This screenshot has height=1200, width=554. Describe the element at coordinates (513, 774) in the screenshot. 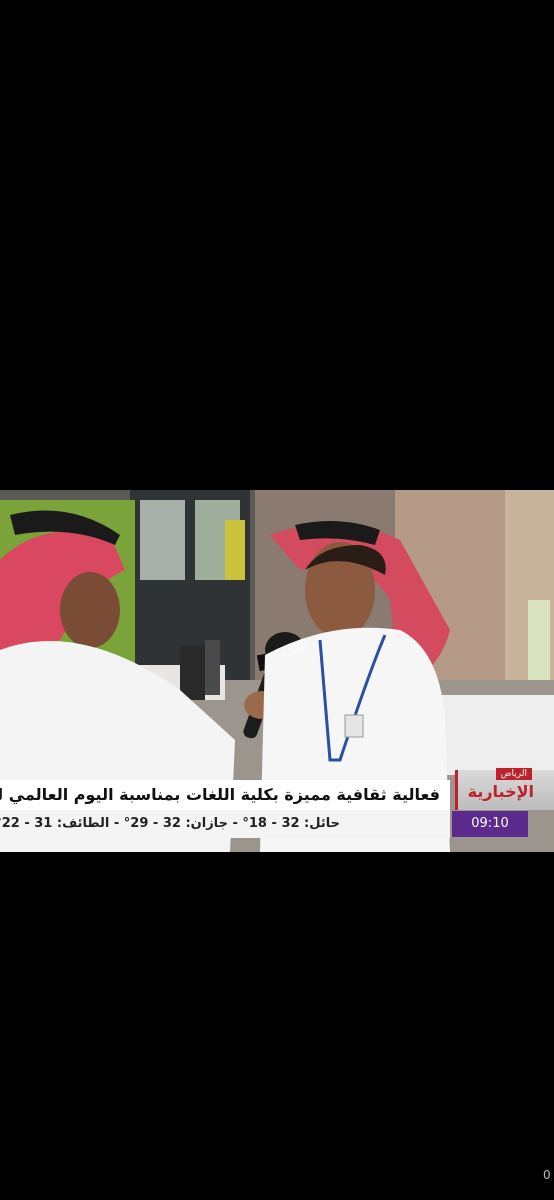

I see `city-tag: الرياض` at that location.